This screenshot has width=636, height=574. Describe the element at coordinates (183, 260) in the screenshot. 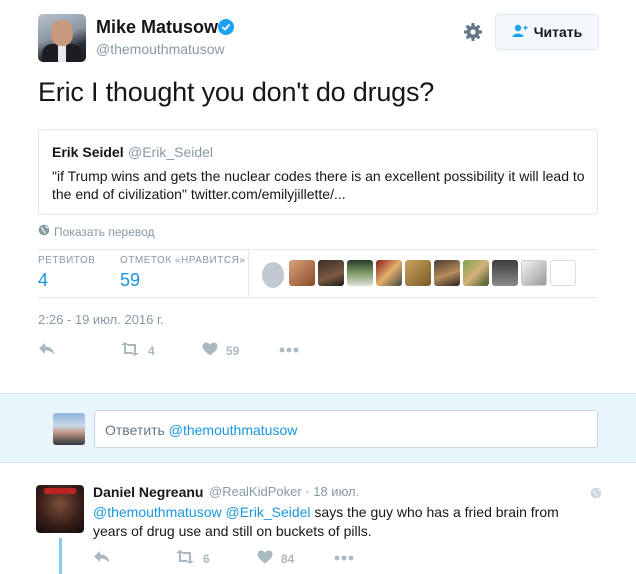

I see `likes-label: ОТМЕТОК «НРАВИТСЯ»` at that location.